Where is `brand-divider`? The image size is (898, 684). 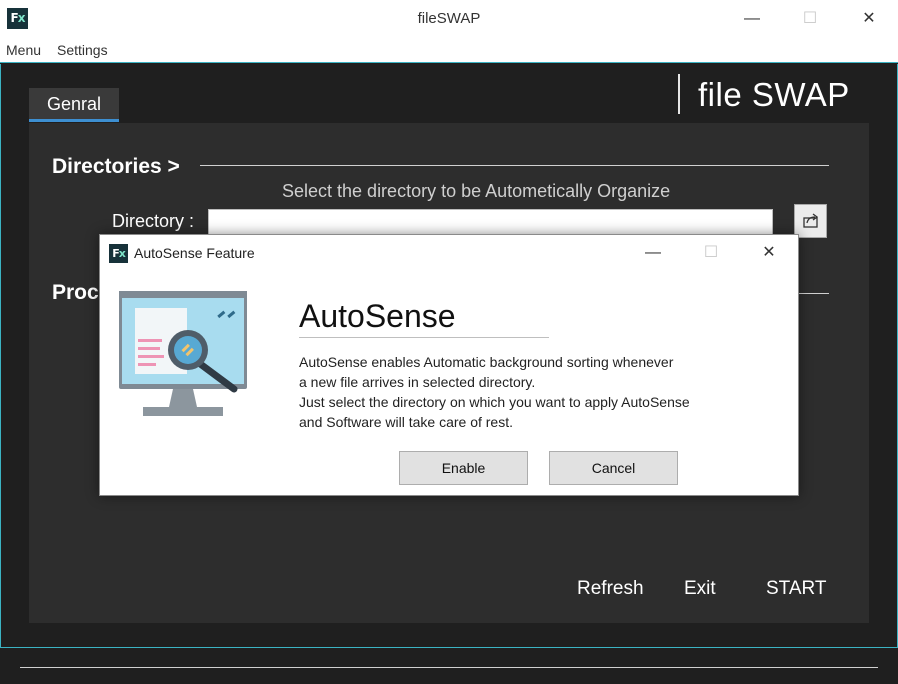
brand-divider is located at coordinates (679, 94).